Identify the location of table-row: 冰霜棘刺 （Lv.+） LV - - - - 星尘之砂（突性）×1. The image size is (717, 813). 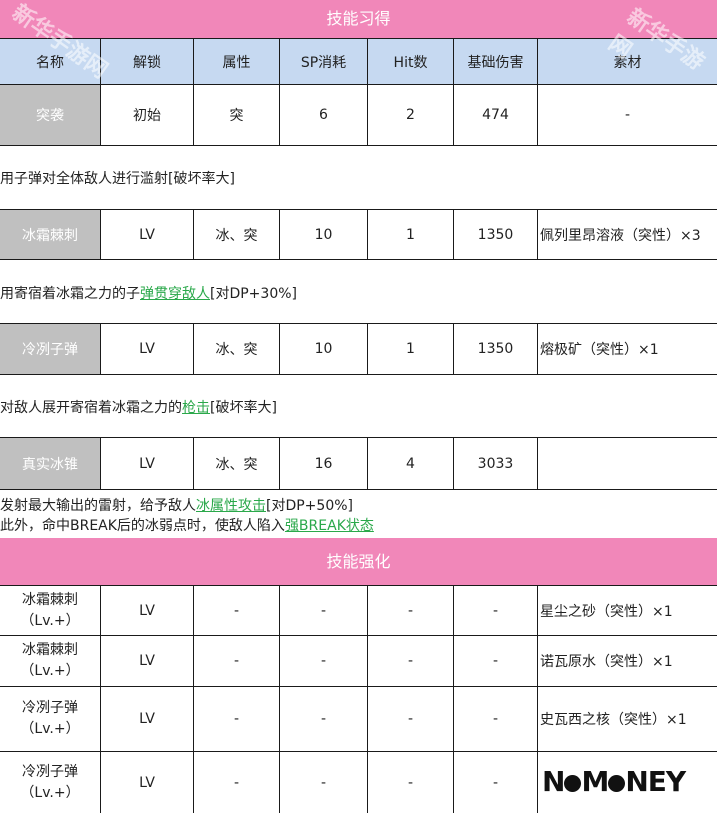
(358, 610).